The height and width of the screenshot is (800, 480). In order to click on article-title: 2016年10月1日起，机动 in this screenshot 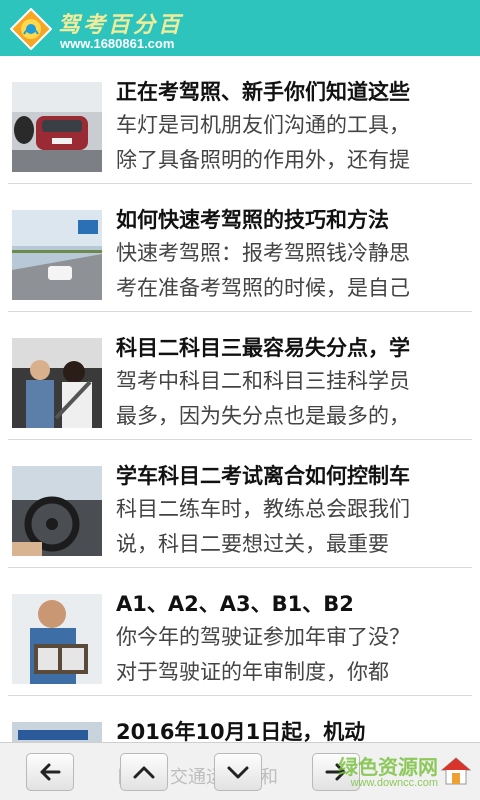, I will do `click(294, 729)`.